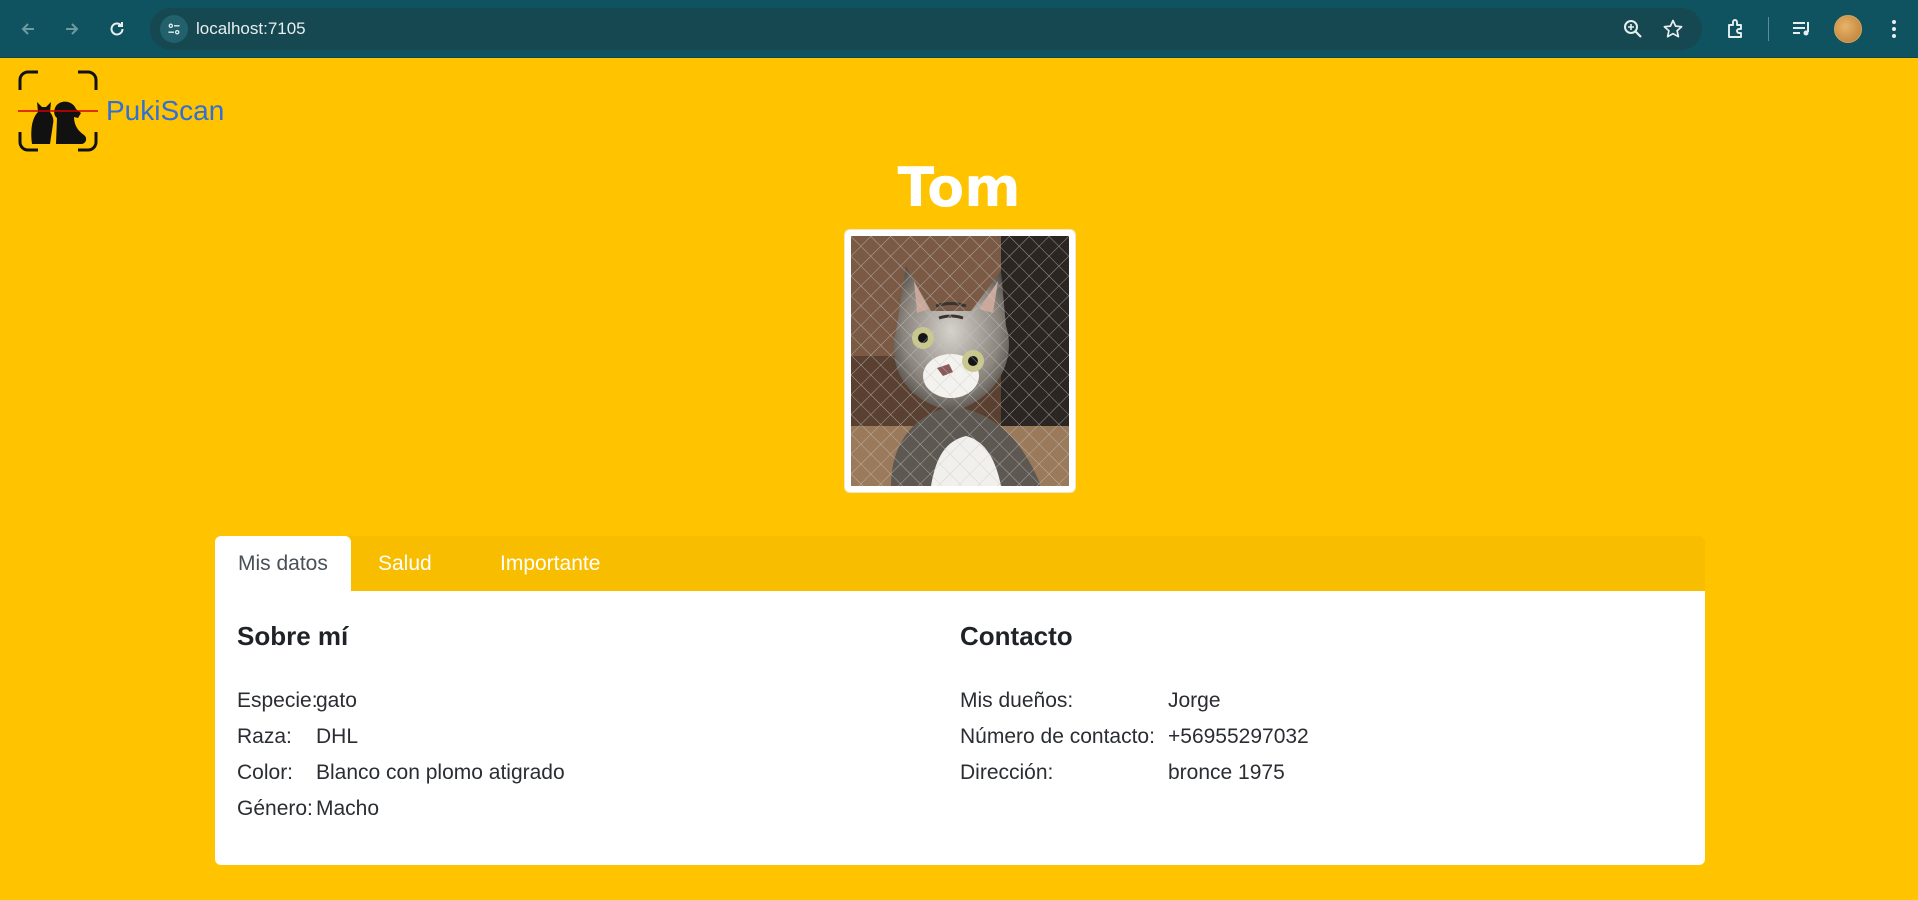 This screenshot has height=900, width=1918. I want to click on back-icon, so click(27, 29).